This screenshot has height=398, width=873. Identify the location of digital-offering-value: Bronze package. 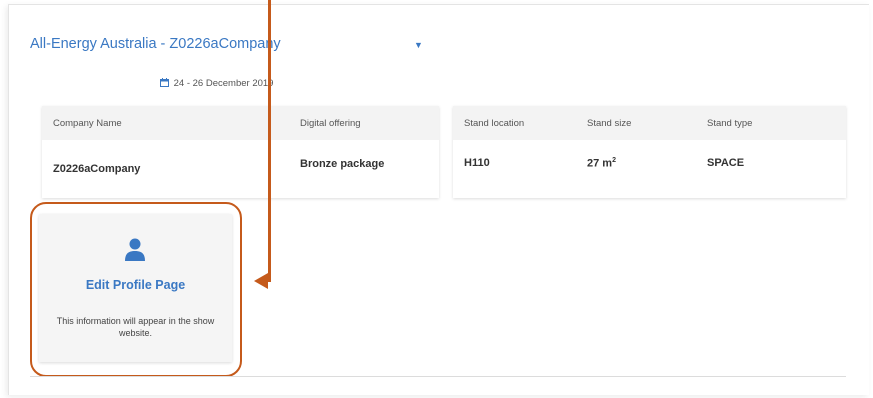
(342, 164).